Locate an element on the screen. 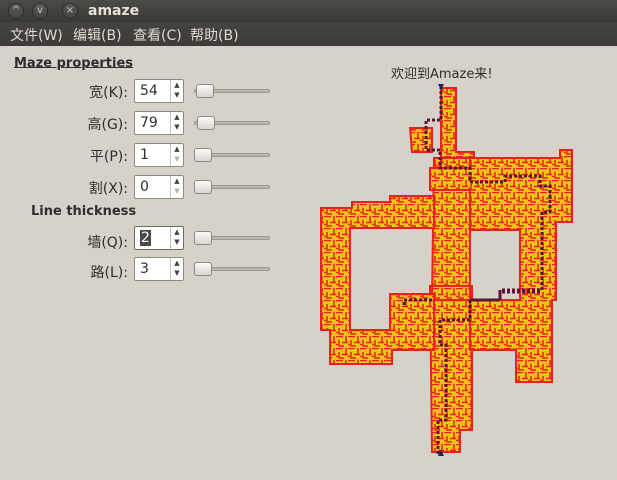 Image resolution: width=617 pixels, height=480 pixels. maze-left-stroke is located at coordinates (377, 280).